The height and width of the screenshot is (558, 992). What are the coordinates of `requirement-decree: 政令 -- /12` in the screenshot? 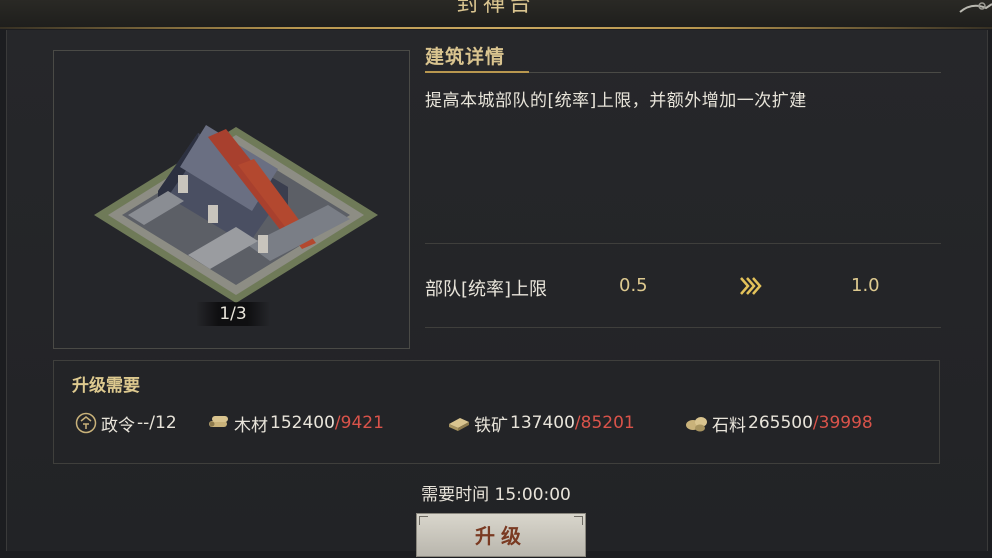 It's located at (125, 423).